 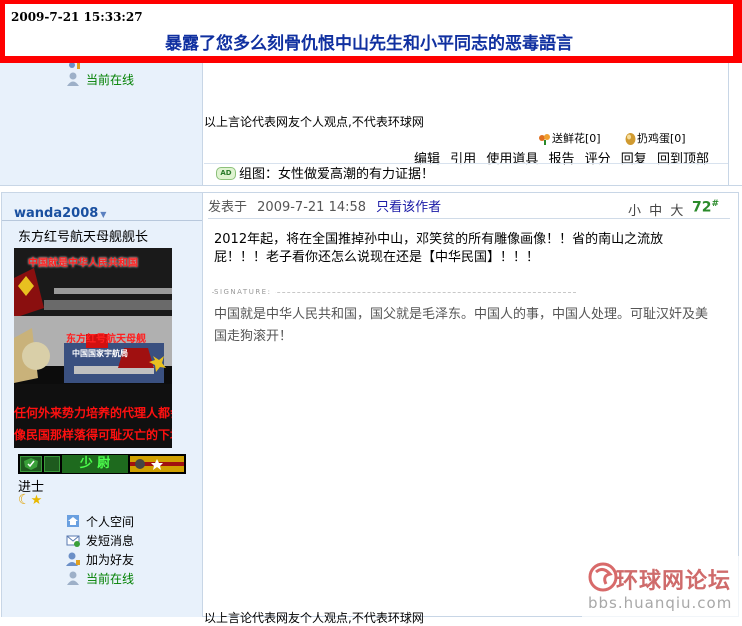 I want to click on rank-label: 少 尉, so click(x=95, y=464).